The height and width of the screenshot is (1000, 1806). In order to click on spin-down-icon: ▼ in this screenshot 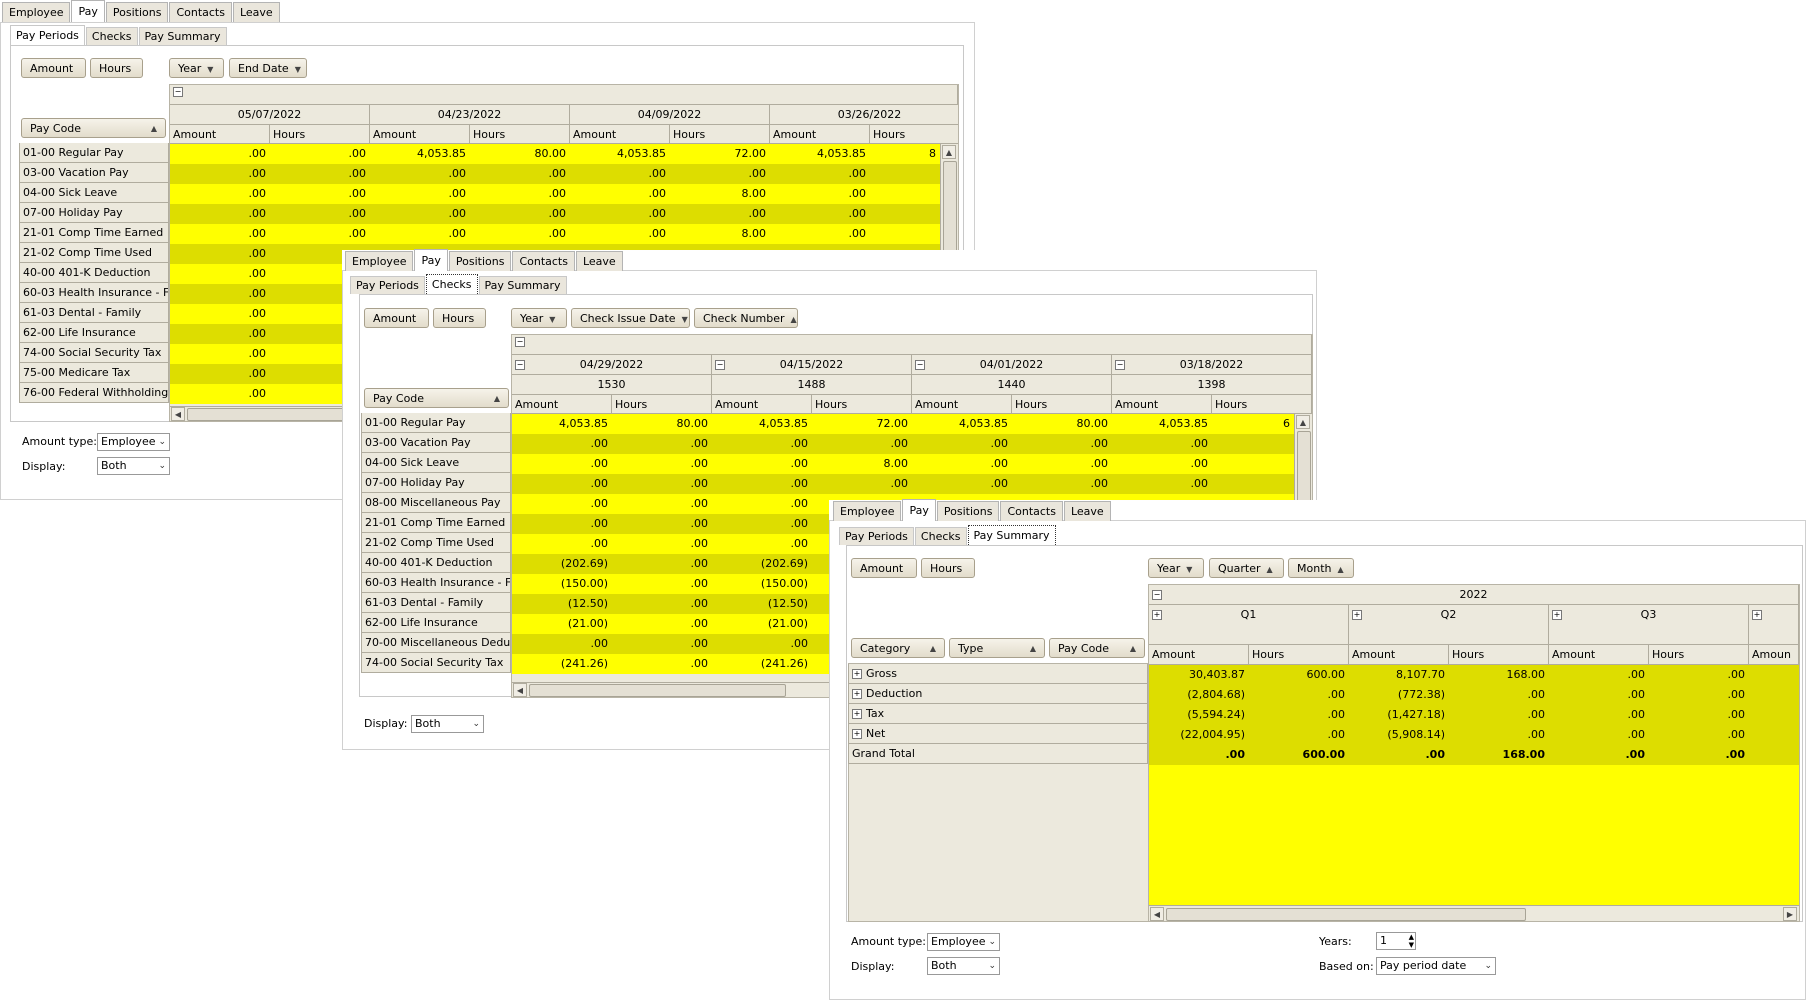, I will do `click(1411, 945)`.